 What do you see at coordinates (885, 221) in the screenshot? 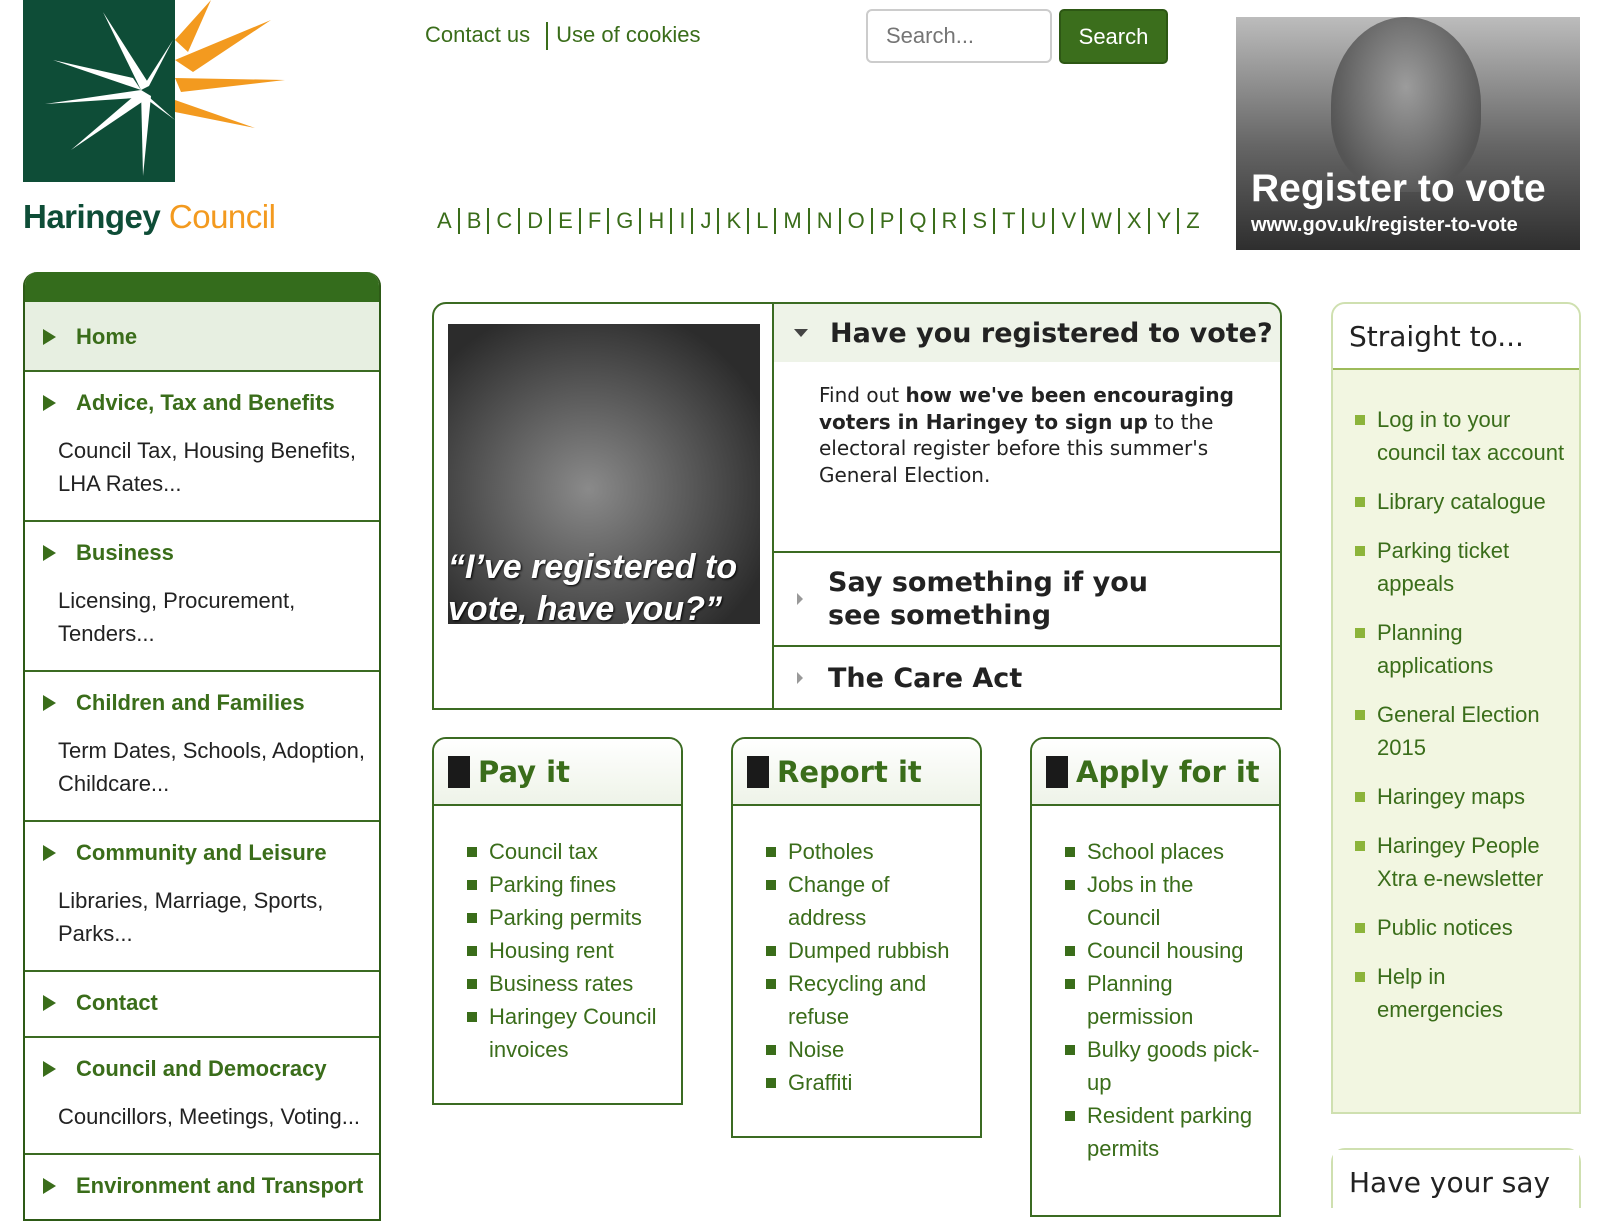
I see `az-link: P` at bounding box center [885, 221].